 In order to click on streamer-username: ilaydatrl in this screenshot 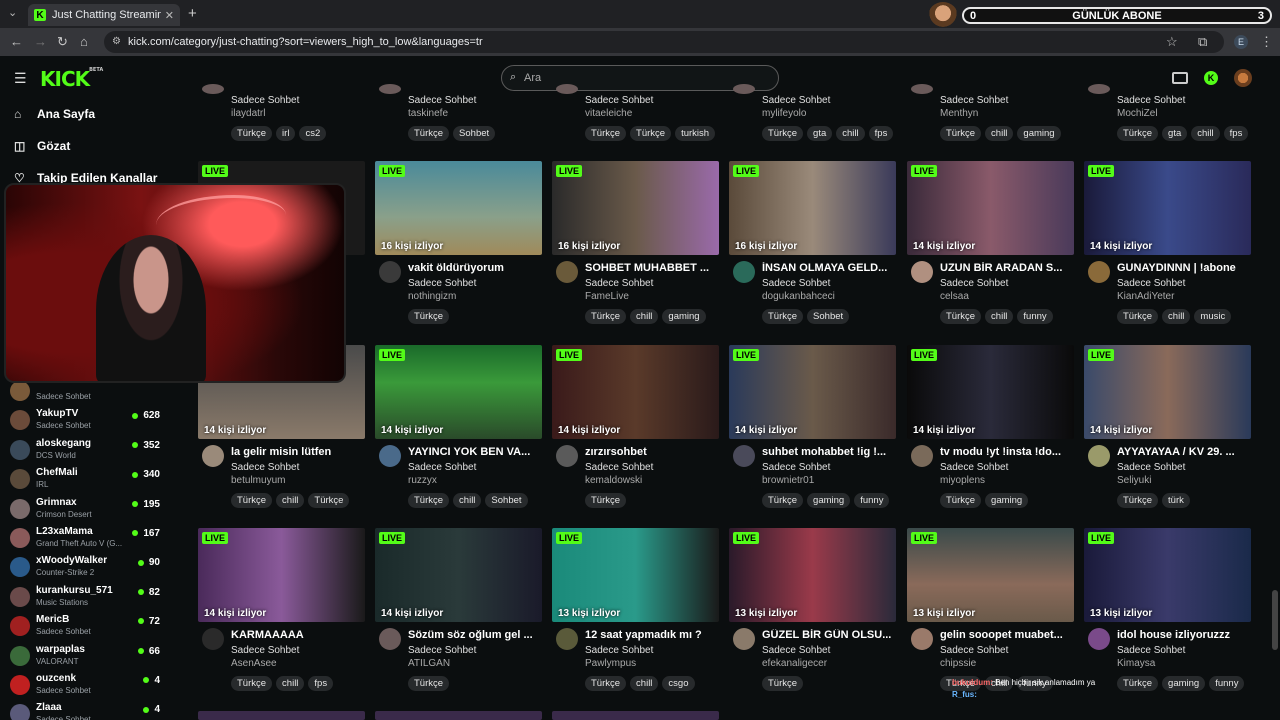, I will do `click(248, 113)`.